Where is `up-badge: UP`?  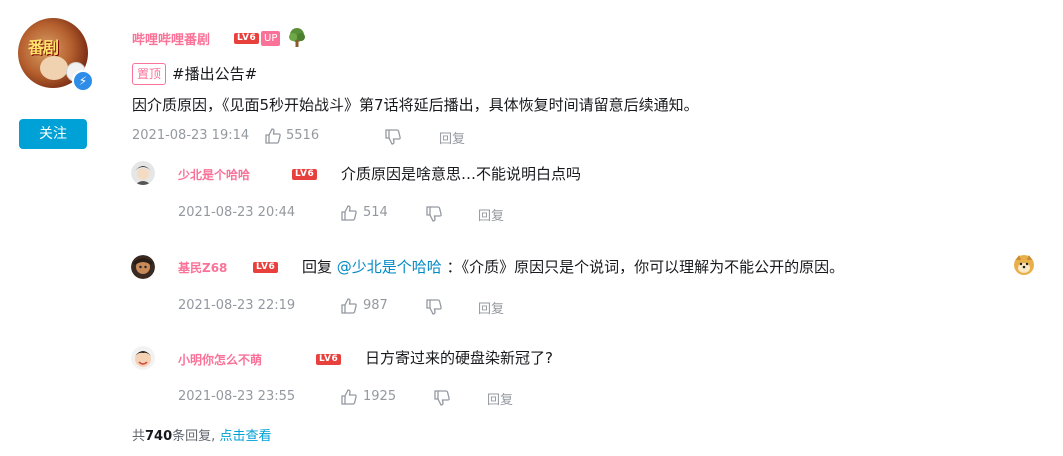
up-badge: UP is located at coordinates (271, 38).